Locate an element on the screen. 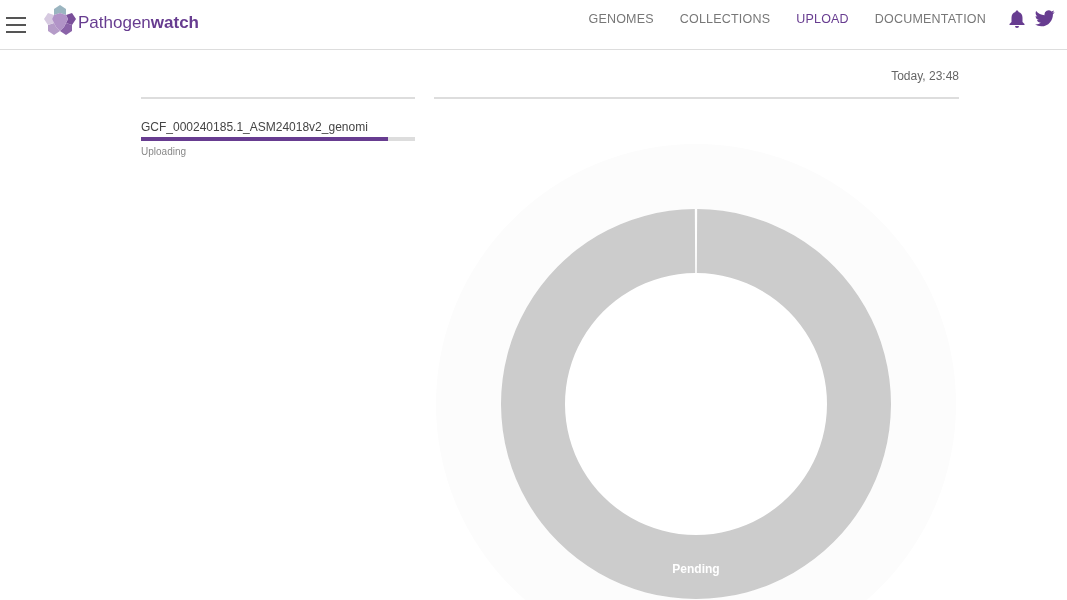 This screenshot has width=1067, height=600. nav-link: COLLECTIONS is located at coordinates (725, 18).